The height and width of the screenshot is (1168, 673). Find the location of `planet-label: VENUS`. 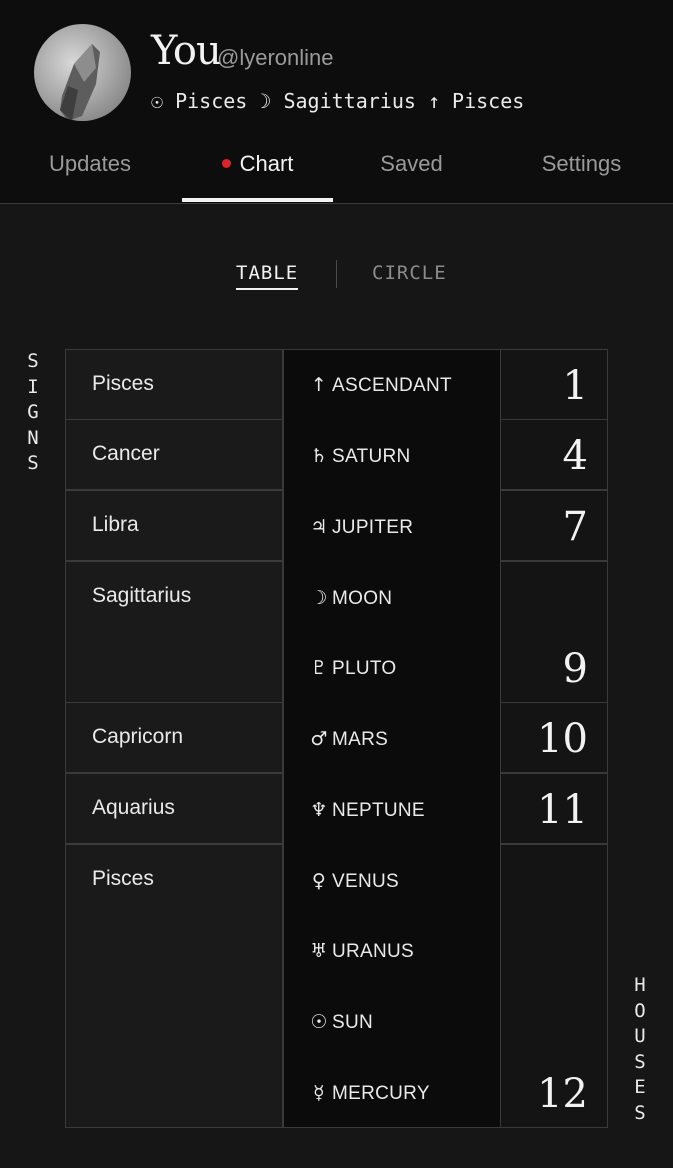

planet-label: VENUS is located at coordinates (365, 881).